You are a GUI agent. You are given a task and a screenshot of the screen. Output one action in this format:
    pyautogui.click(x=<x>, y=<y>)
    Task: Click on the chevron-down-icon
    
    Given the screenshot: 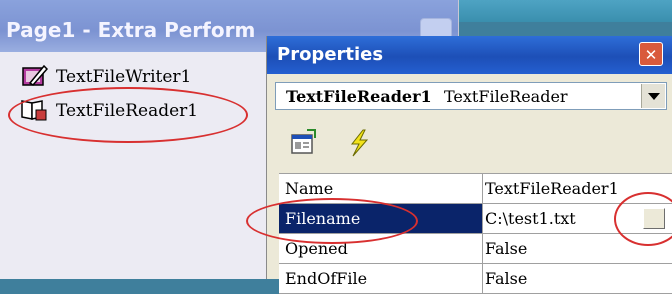 What is the action you would take?
    pyautogui.click(x=653, y=96)
    